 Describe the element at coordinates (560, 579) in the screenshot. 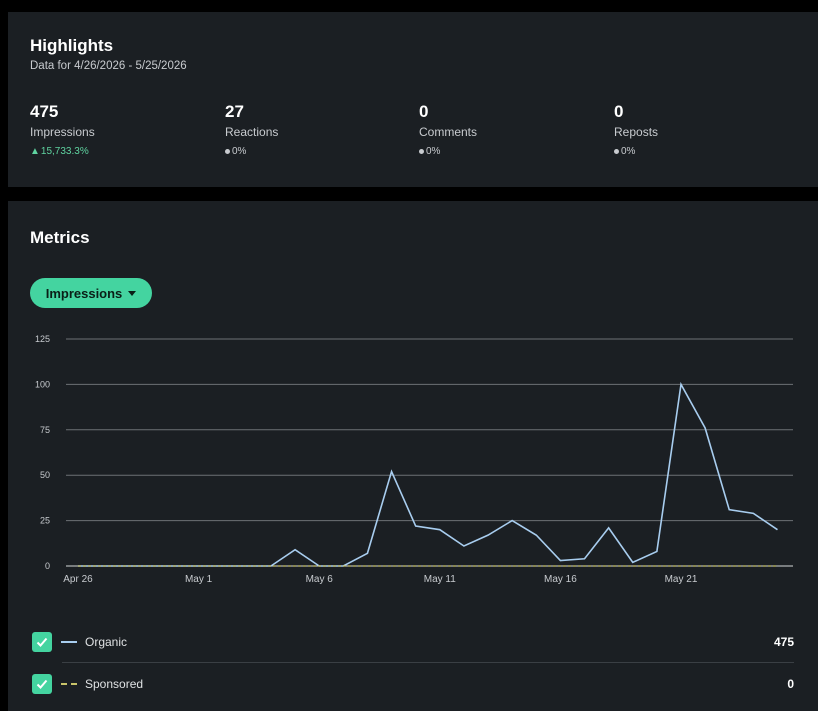

I see `x-tick-label: May 16` at that location.